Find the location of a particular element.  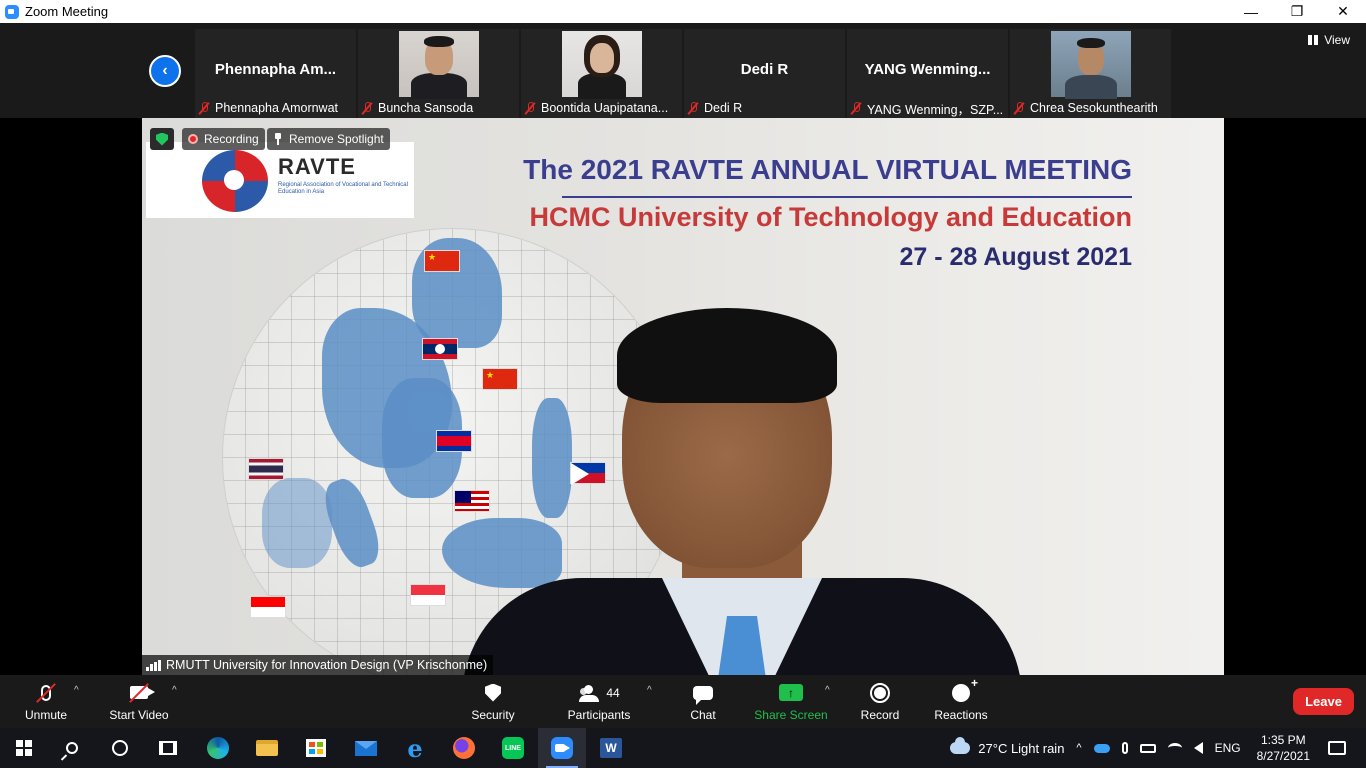

participant-name: Dedi R is located at coordinates (723, 108).